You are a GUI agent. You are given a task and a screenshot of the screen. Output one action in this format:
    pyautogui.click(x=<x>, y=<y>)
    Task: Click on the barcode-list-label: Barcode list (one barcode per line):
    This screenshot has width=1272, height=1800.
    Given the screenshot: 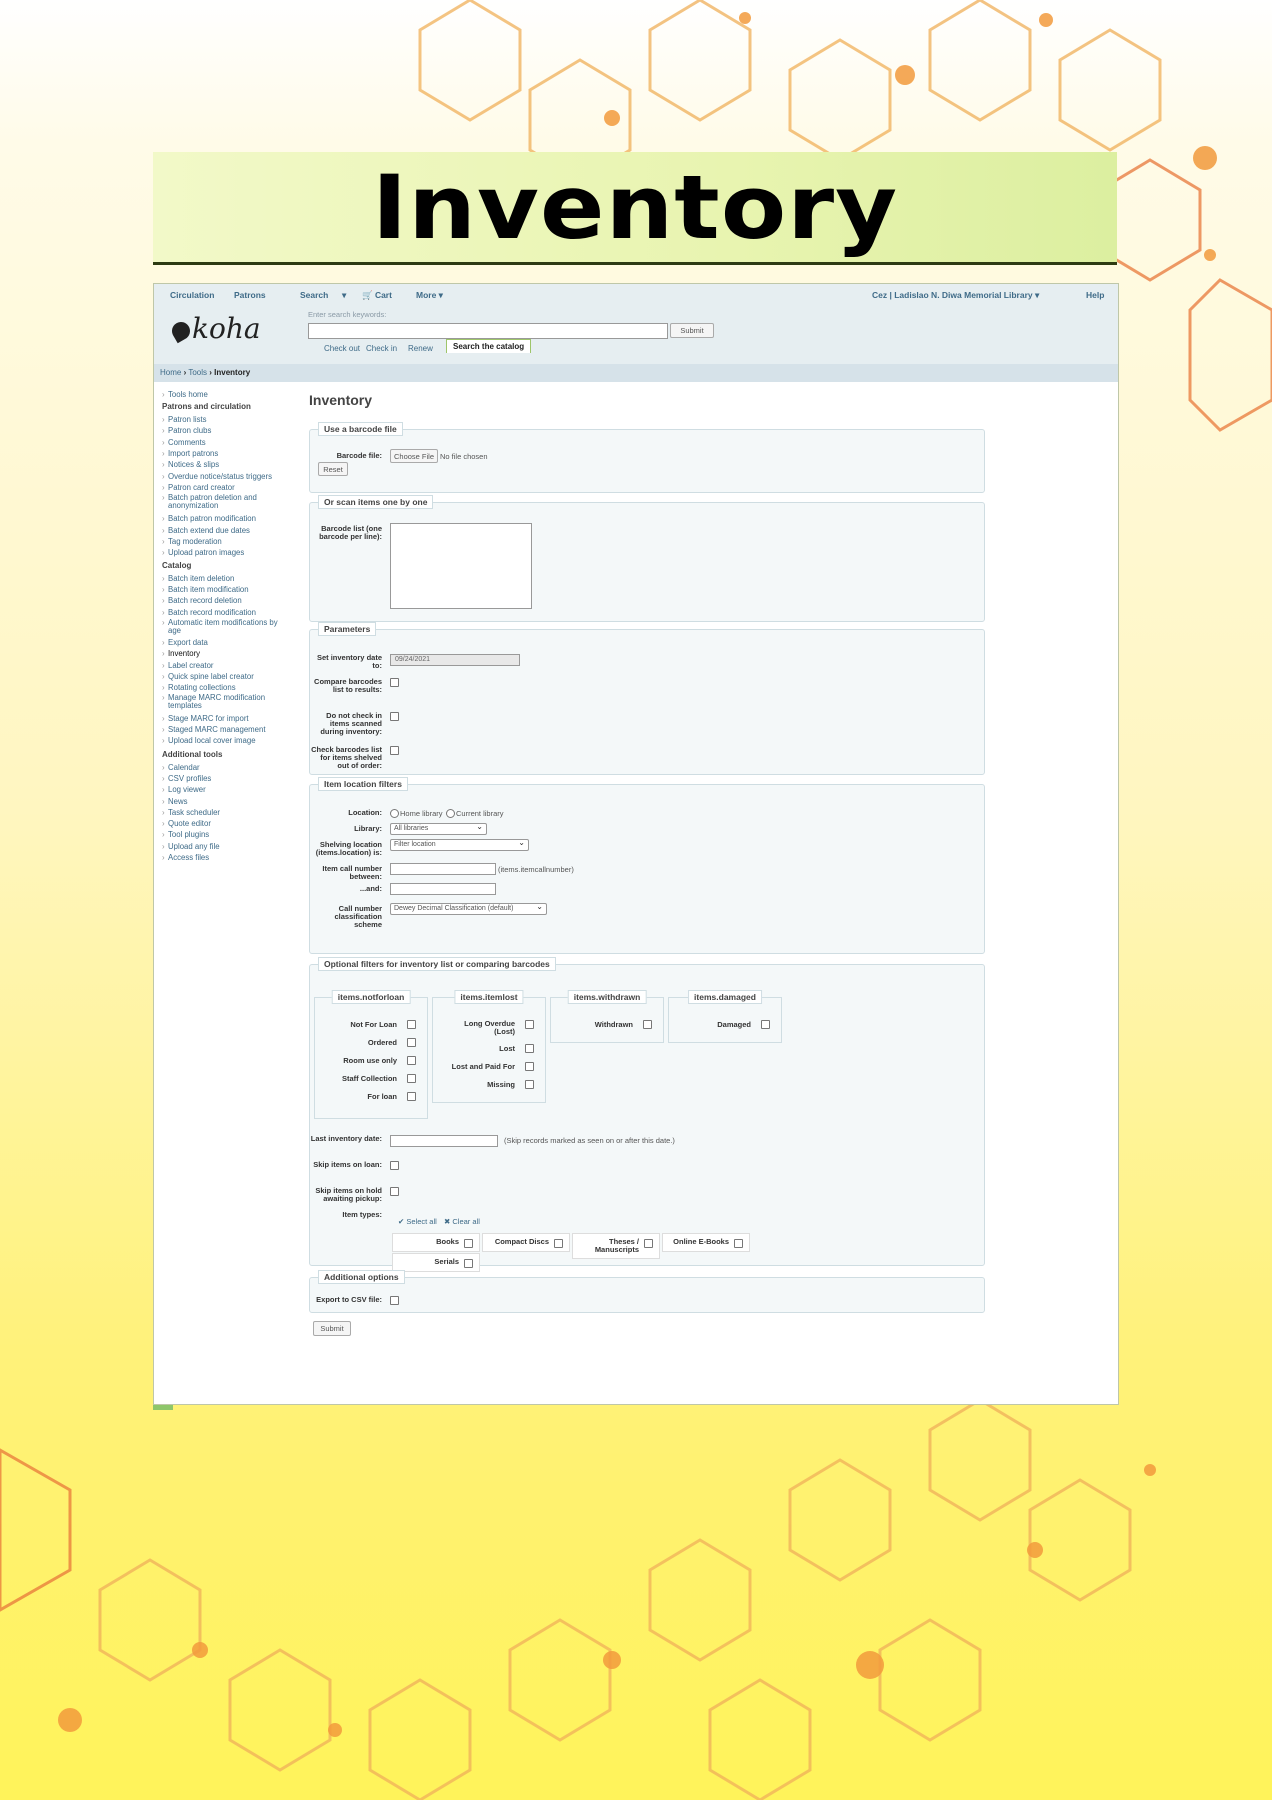 What is the action you would take?
    pyautogui.click(x=350, y=532)
    